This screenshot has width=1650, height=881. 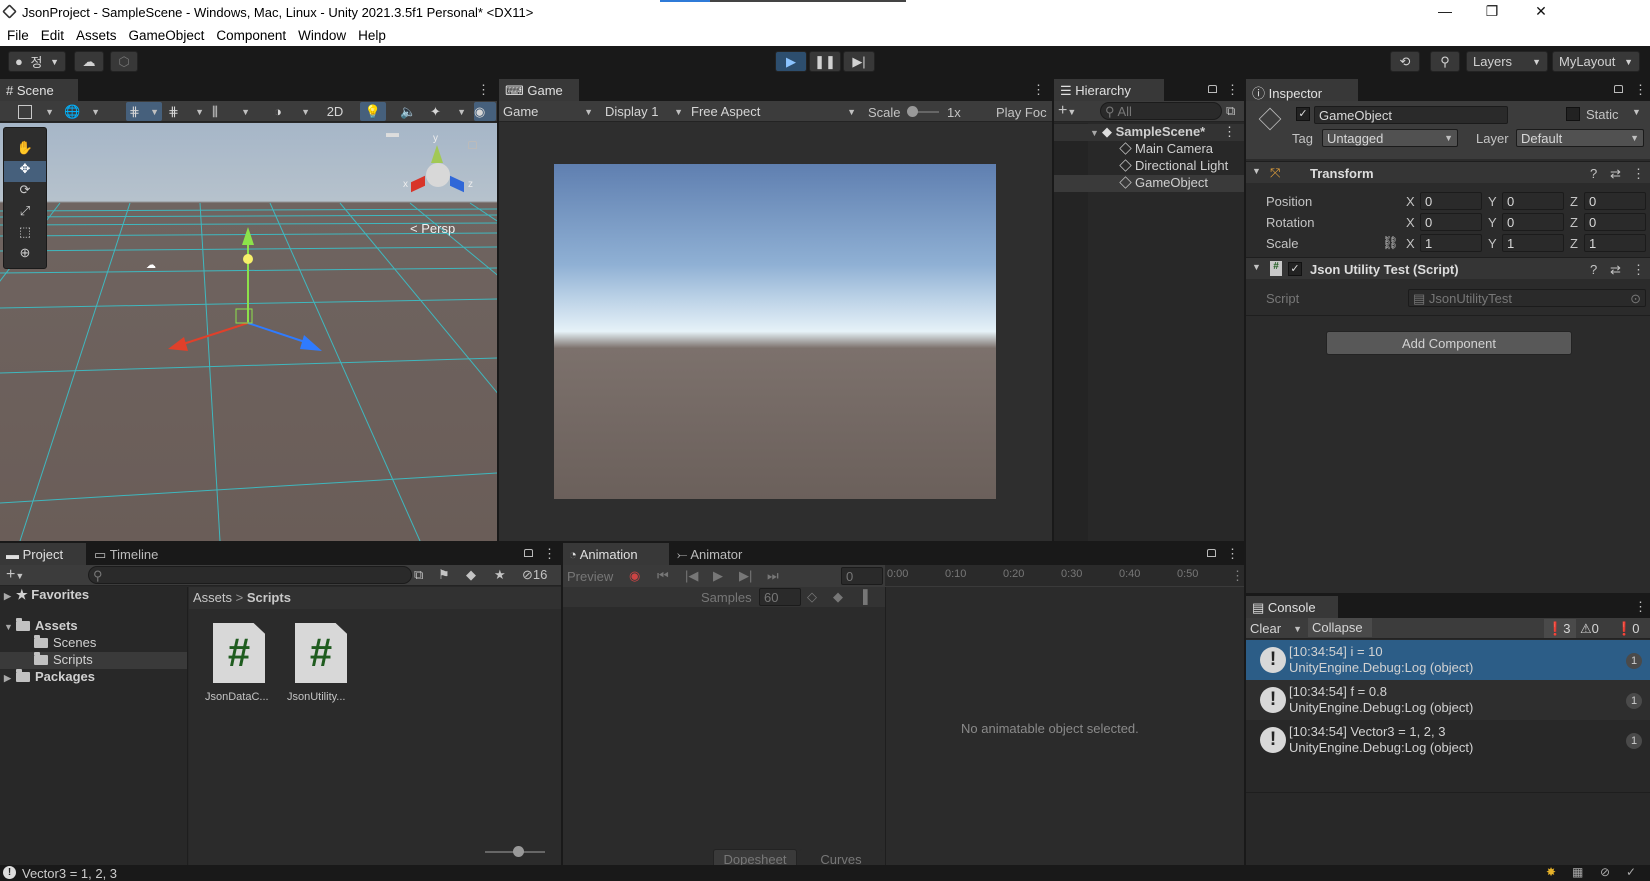 What do you see at coordinates (859, 61) in the screenshot?
I see `step-button: ▶|` at bounding box center [859, 61].